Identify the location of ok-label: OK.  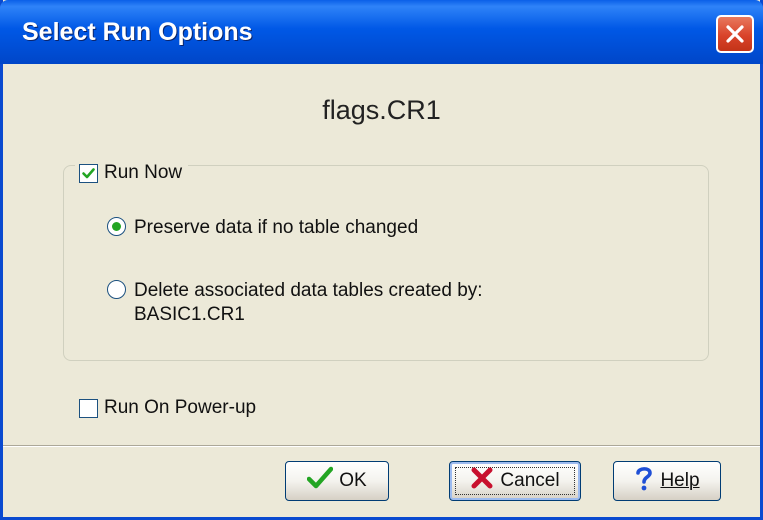
(353, 480).